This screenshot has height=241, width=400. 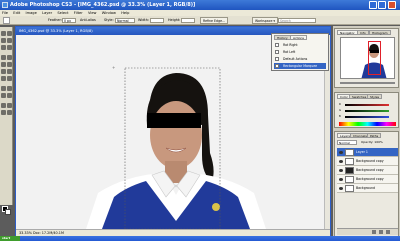 I want to click on red-gradient, so click(x=367, y=105).